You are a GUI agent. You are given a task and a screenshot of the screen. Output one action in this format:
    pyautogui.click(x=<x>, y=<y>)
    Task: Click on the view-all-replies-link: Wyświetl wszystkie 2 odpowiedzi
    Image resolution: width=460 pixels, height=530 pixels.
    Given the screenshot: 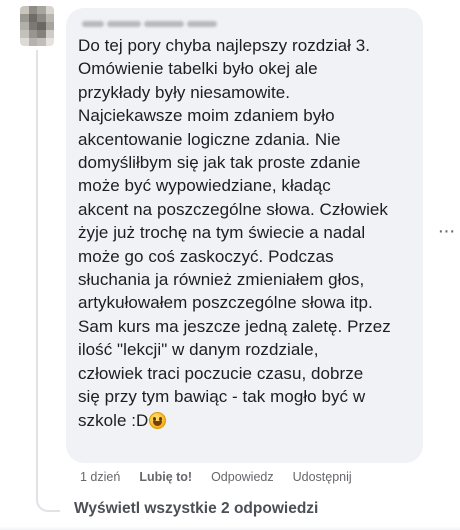 What is the action you would take?
    pyautogui.click(x=196, y=509)
    